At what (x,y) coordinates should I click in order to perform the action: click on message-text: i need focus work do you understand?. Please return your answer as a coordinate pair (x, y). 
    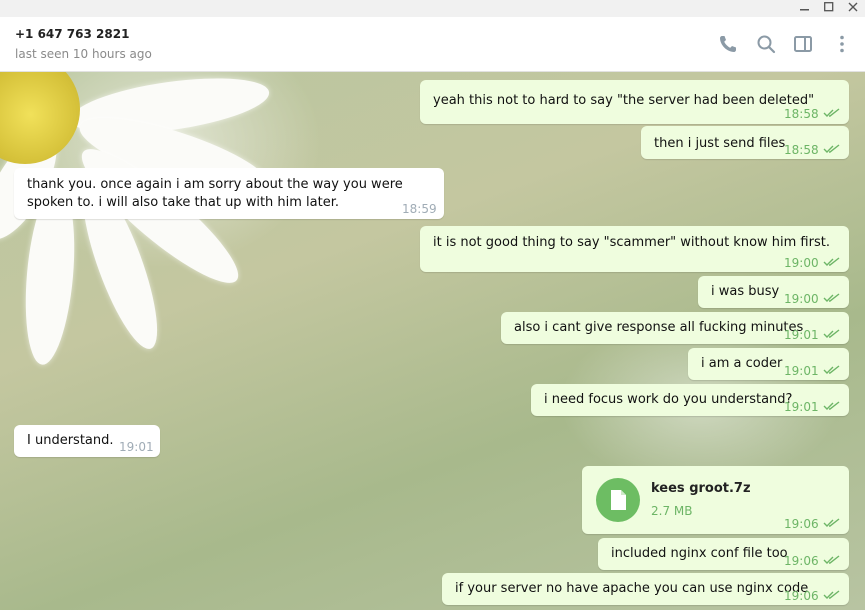
    Looking at the image, I should click on (668, 399).